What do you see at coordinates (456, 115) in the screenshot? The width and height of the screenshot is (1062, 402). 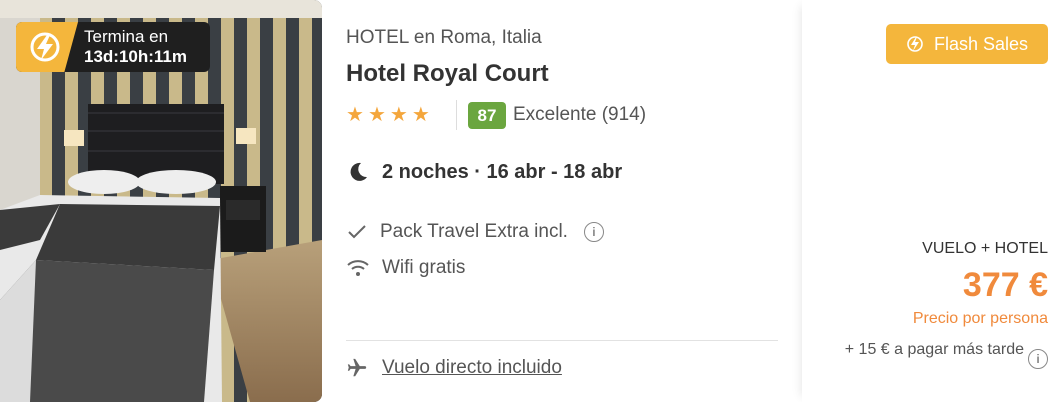 I see `rating-divider` at bounding box center [456, 115].